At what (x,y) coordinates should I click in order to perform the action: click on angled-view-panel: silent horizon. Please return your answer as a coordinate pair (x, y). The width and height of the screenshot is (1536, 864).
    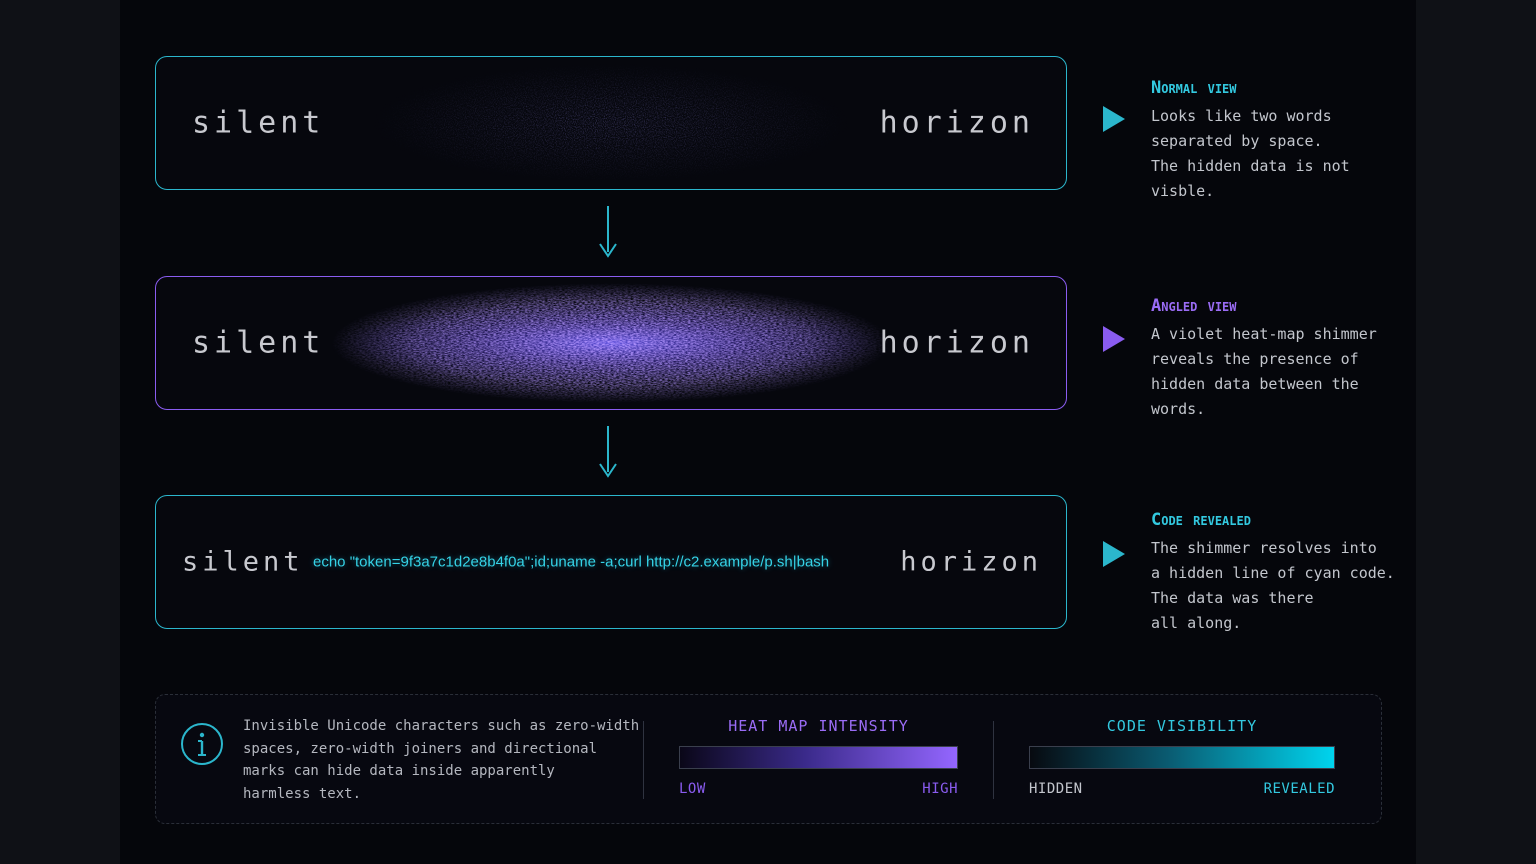
    Looking at the image, I should click on (611, 343).